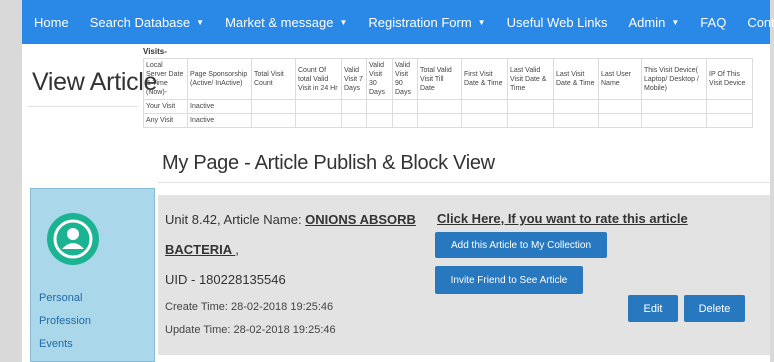 The height and width of the screenshot is (362, 774). I want to click on visits-header-cell: IP Of This Visit Device, so click(729, 79).